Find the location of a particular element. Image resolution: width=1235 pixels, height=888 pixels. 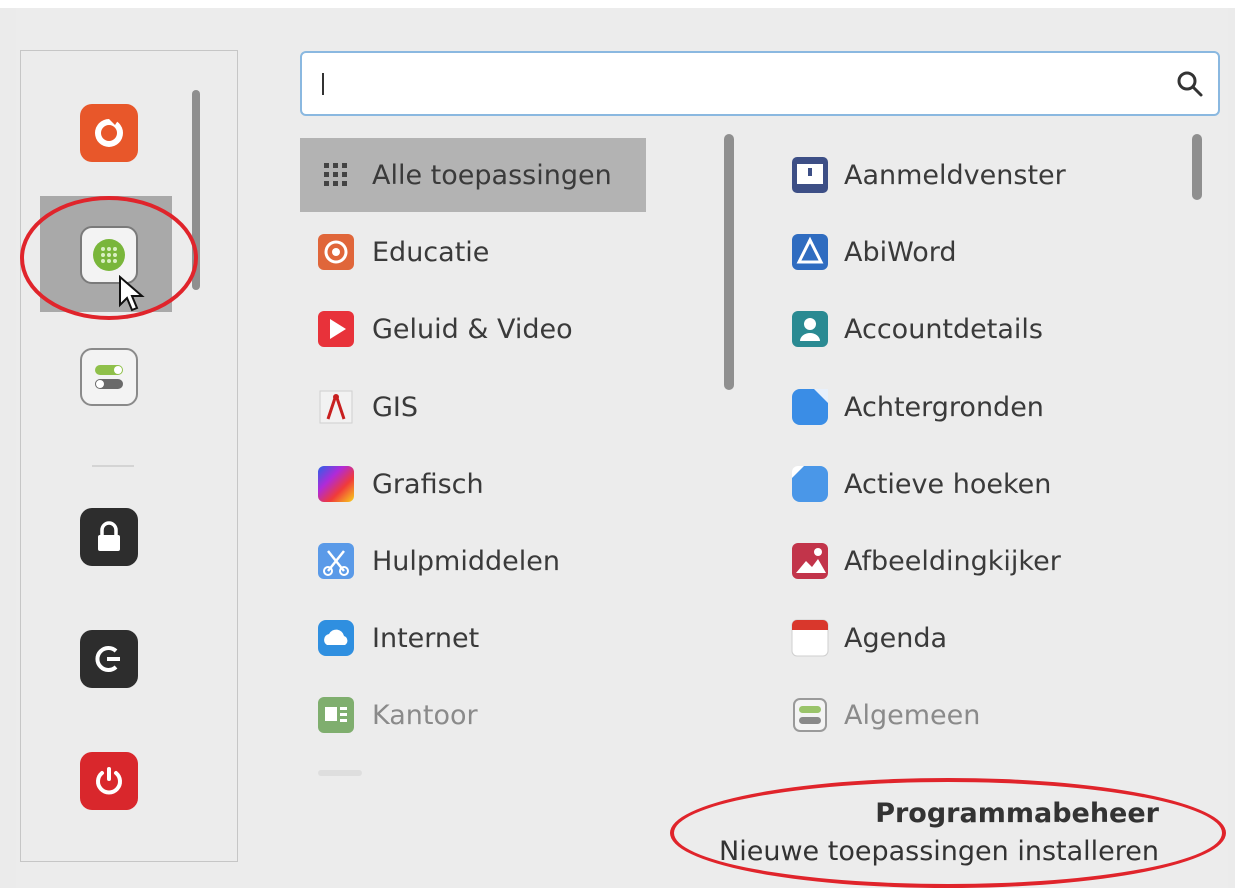

search-icon is located at coordinates (1190, 84).